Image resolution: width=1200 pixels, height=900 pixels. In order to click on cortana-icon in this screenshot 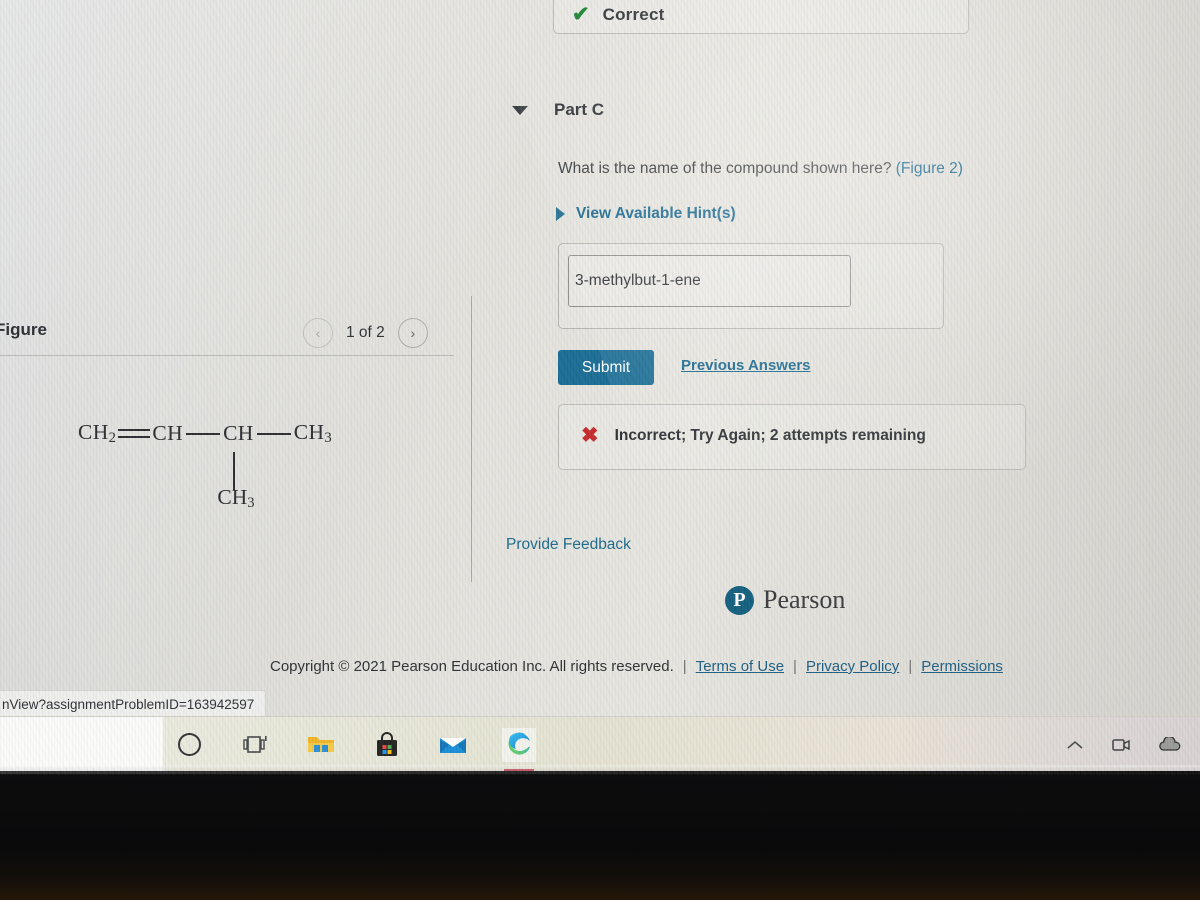, I will do `click(189, 745)`.